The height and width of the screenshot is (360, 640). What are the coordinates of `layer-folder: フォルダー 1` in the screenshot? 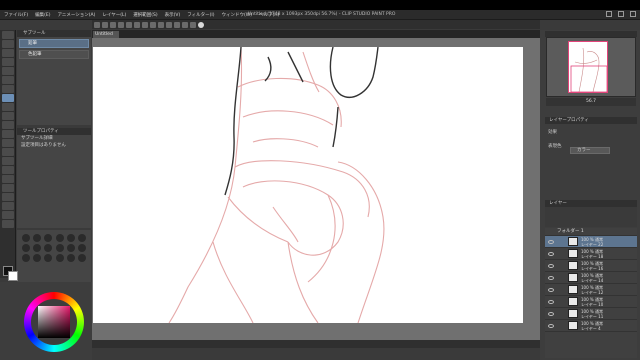 It's located at (591, 232).